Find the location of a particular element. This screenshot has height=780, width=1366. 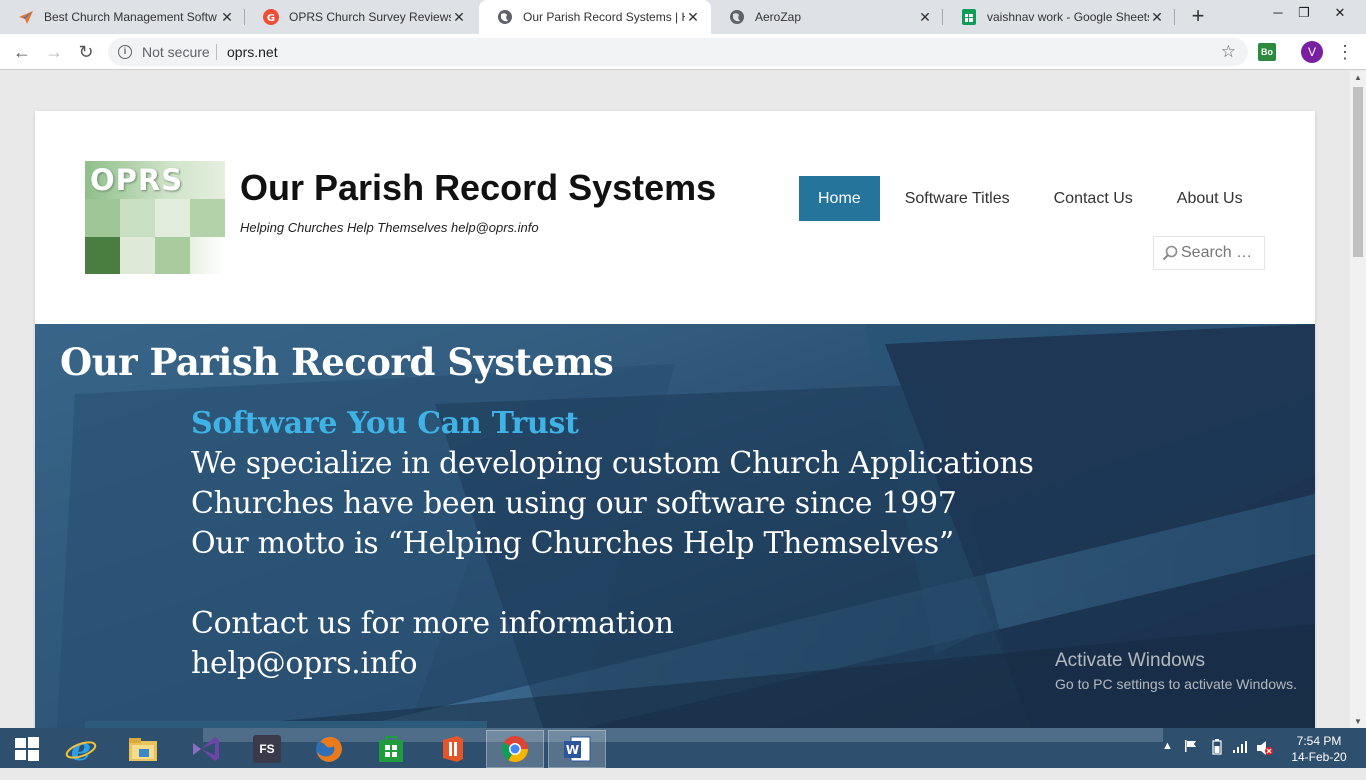

address-bar: i Not secure oprs.net ☆ is located at coordinates (678, 52).